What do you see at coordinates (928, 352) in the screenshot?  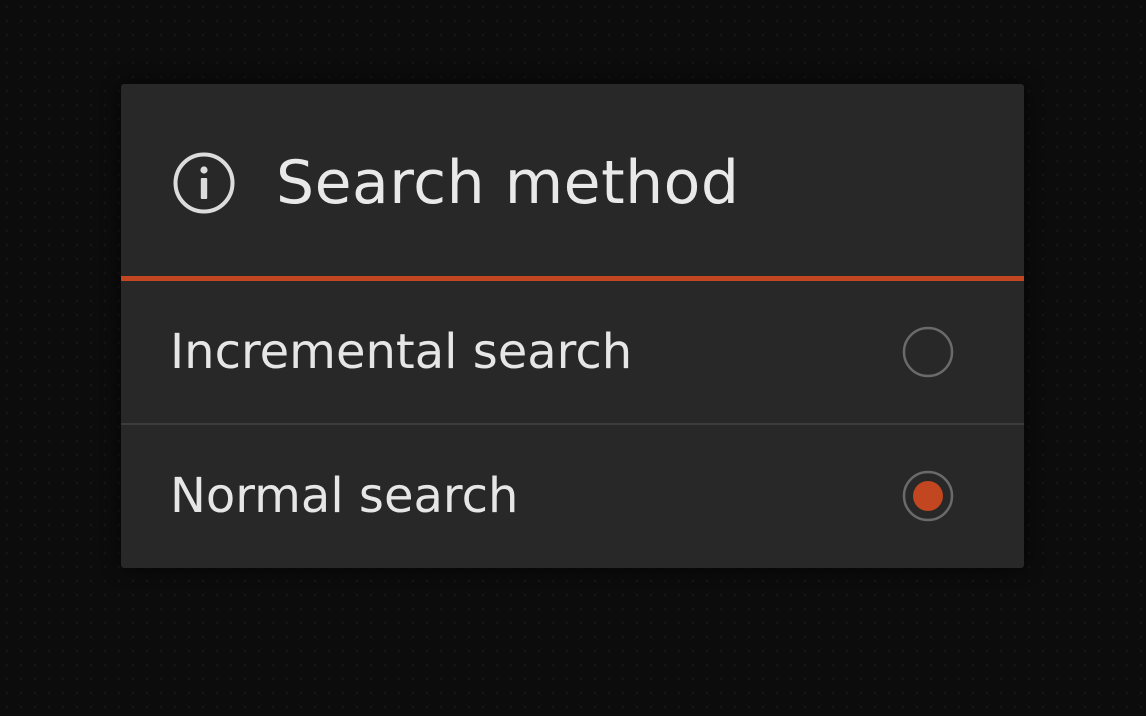 I see `radio-button-unselected` at bounding box center [928, 352].